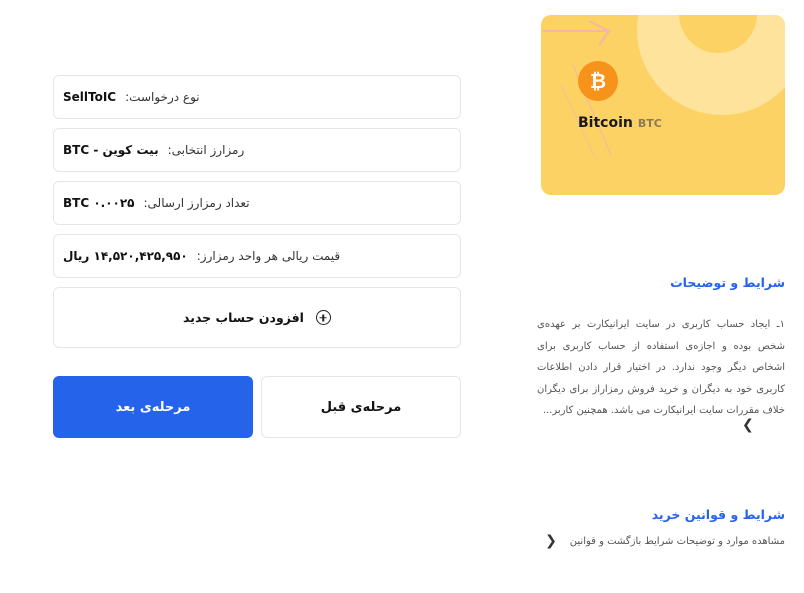 The height and width of the screenshot is (593, 804). I want to click on amount-row: تعداد رمزارز ارسالی: ۰.۰۰۲۵ BTC, so click(257, 203).